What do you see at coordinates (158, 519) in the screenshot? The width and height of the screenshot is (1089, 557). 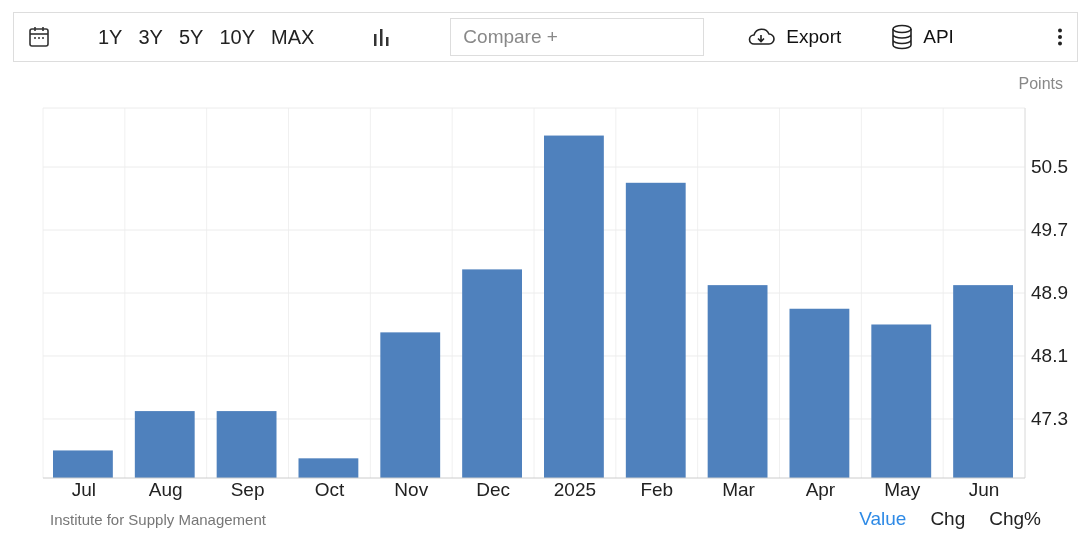 I see `source-text: Institute for Supply Management` at bounding box center [158, 519].